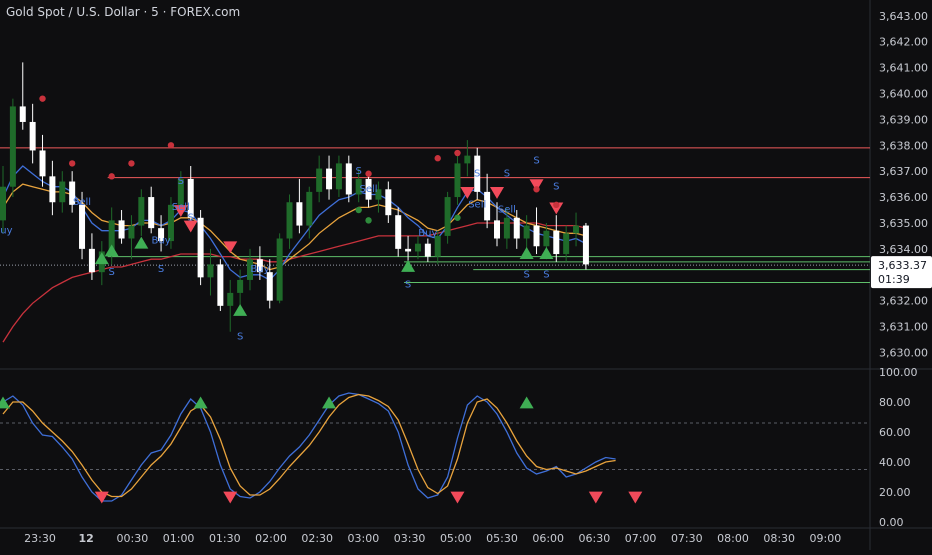 The width and height of the screenshot is (932, 555). Describe the element at coordinates (497, 192) in the screenshot. I see `sell-signal-triangle` at that location.